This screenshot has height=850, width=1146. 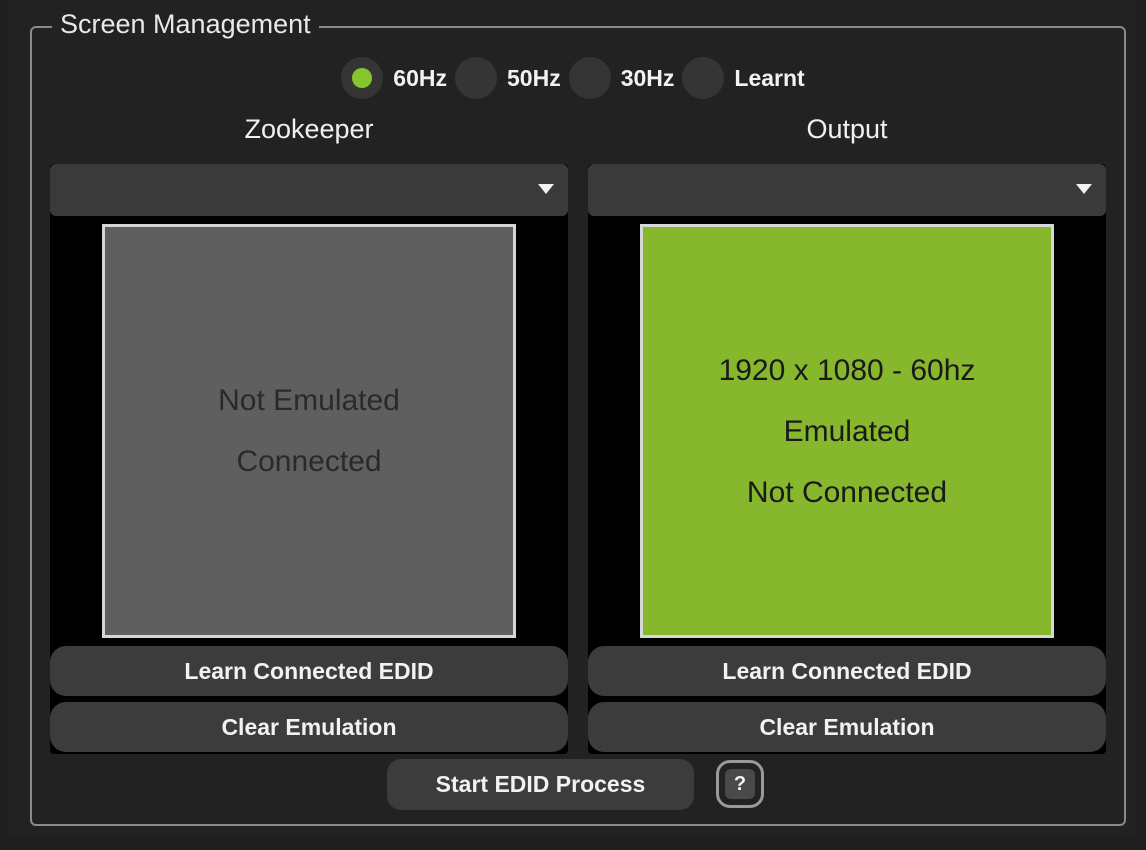 What do you see at coordinates (309, 461) in the screenshot?
I see `status-connection: Connected` at bounding box center [309, 461].